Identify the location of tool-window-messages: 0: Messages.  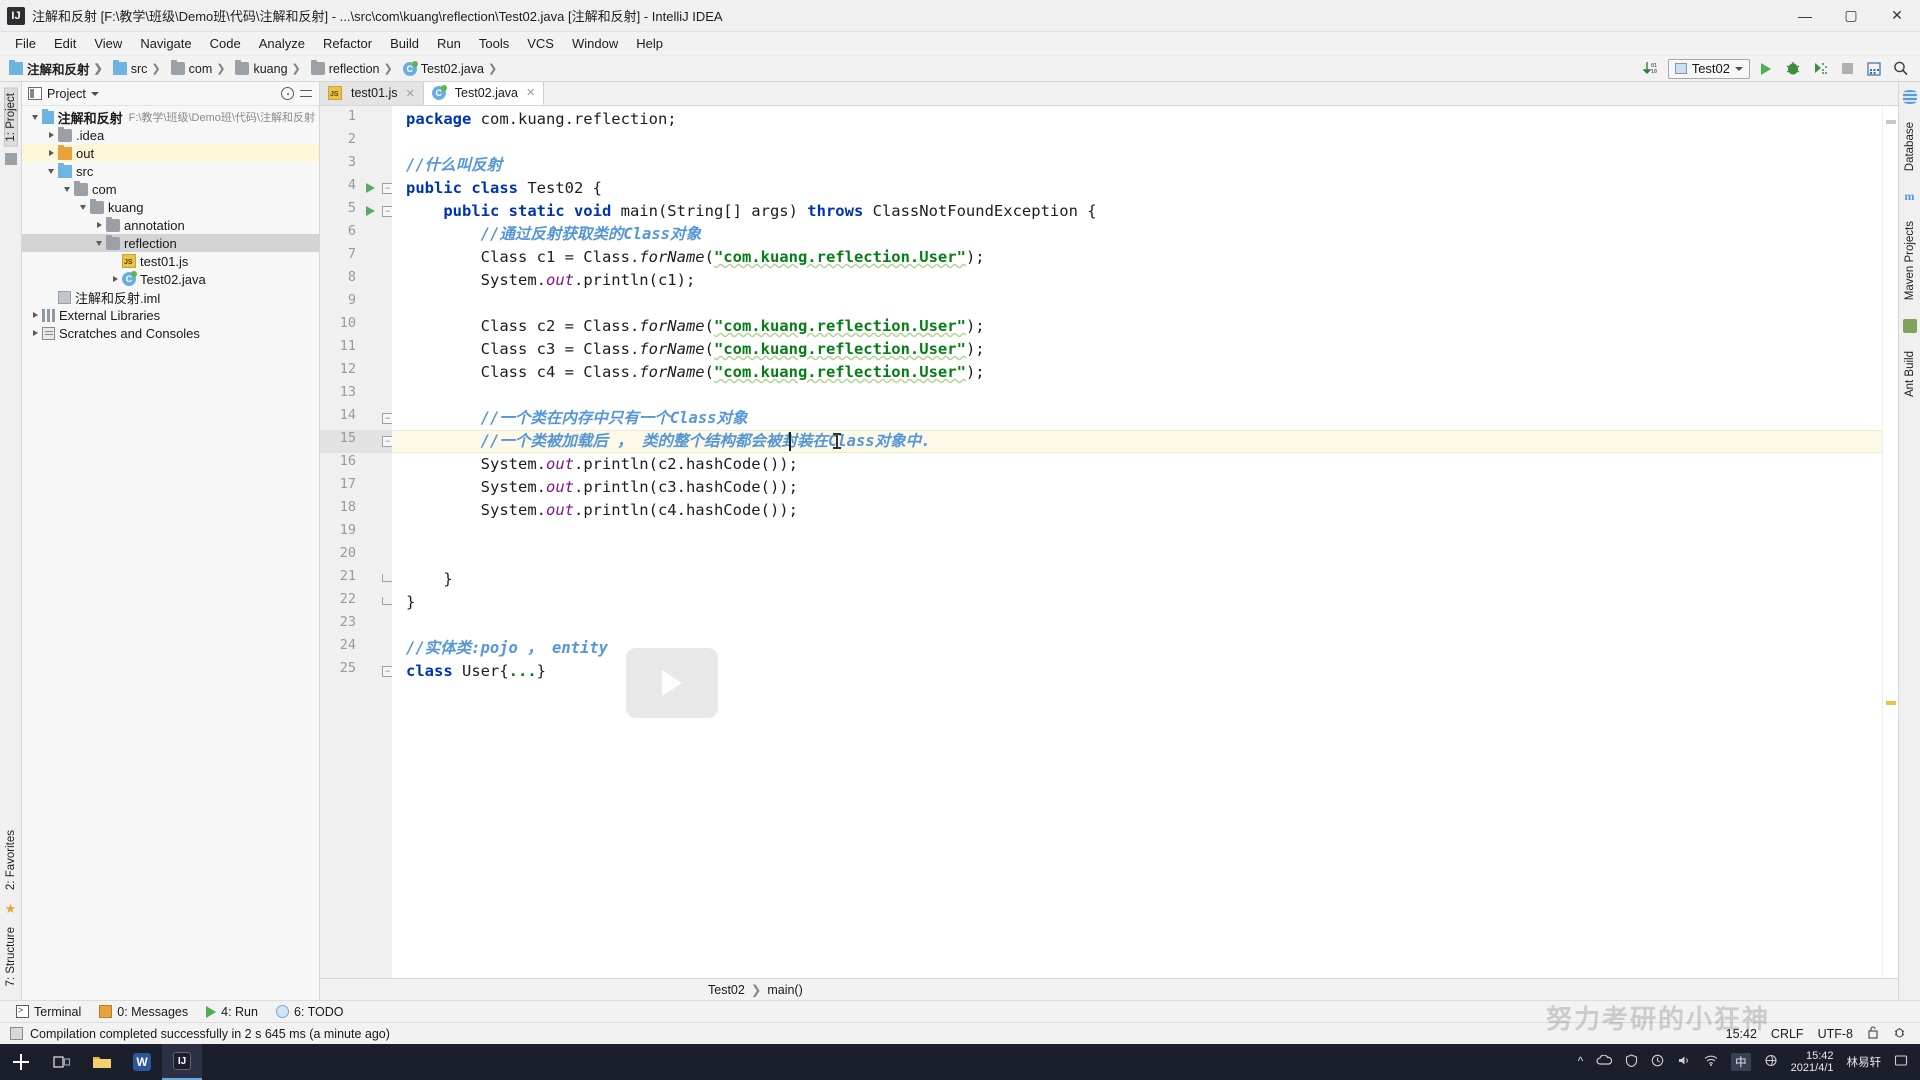
(143, 1012).